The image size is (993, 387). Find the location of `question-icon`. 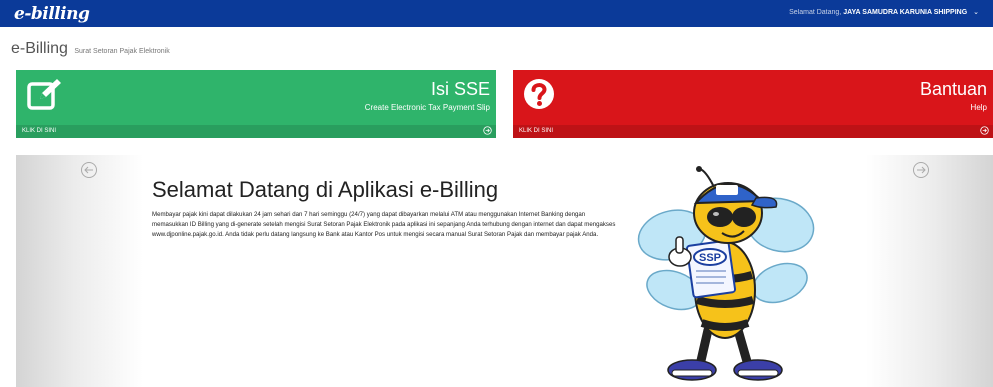

question-icon is located at coordinates (539, 94).